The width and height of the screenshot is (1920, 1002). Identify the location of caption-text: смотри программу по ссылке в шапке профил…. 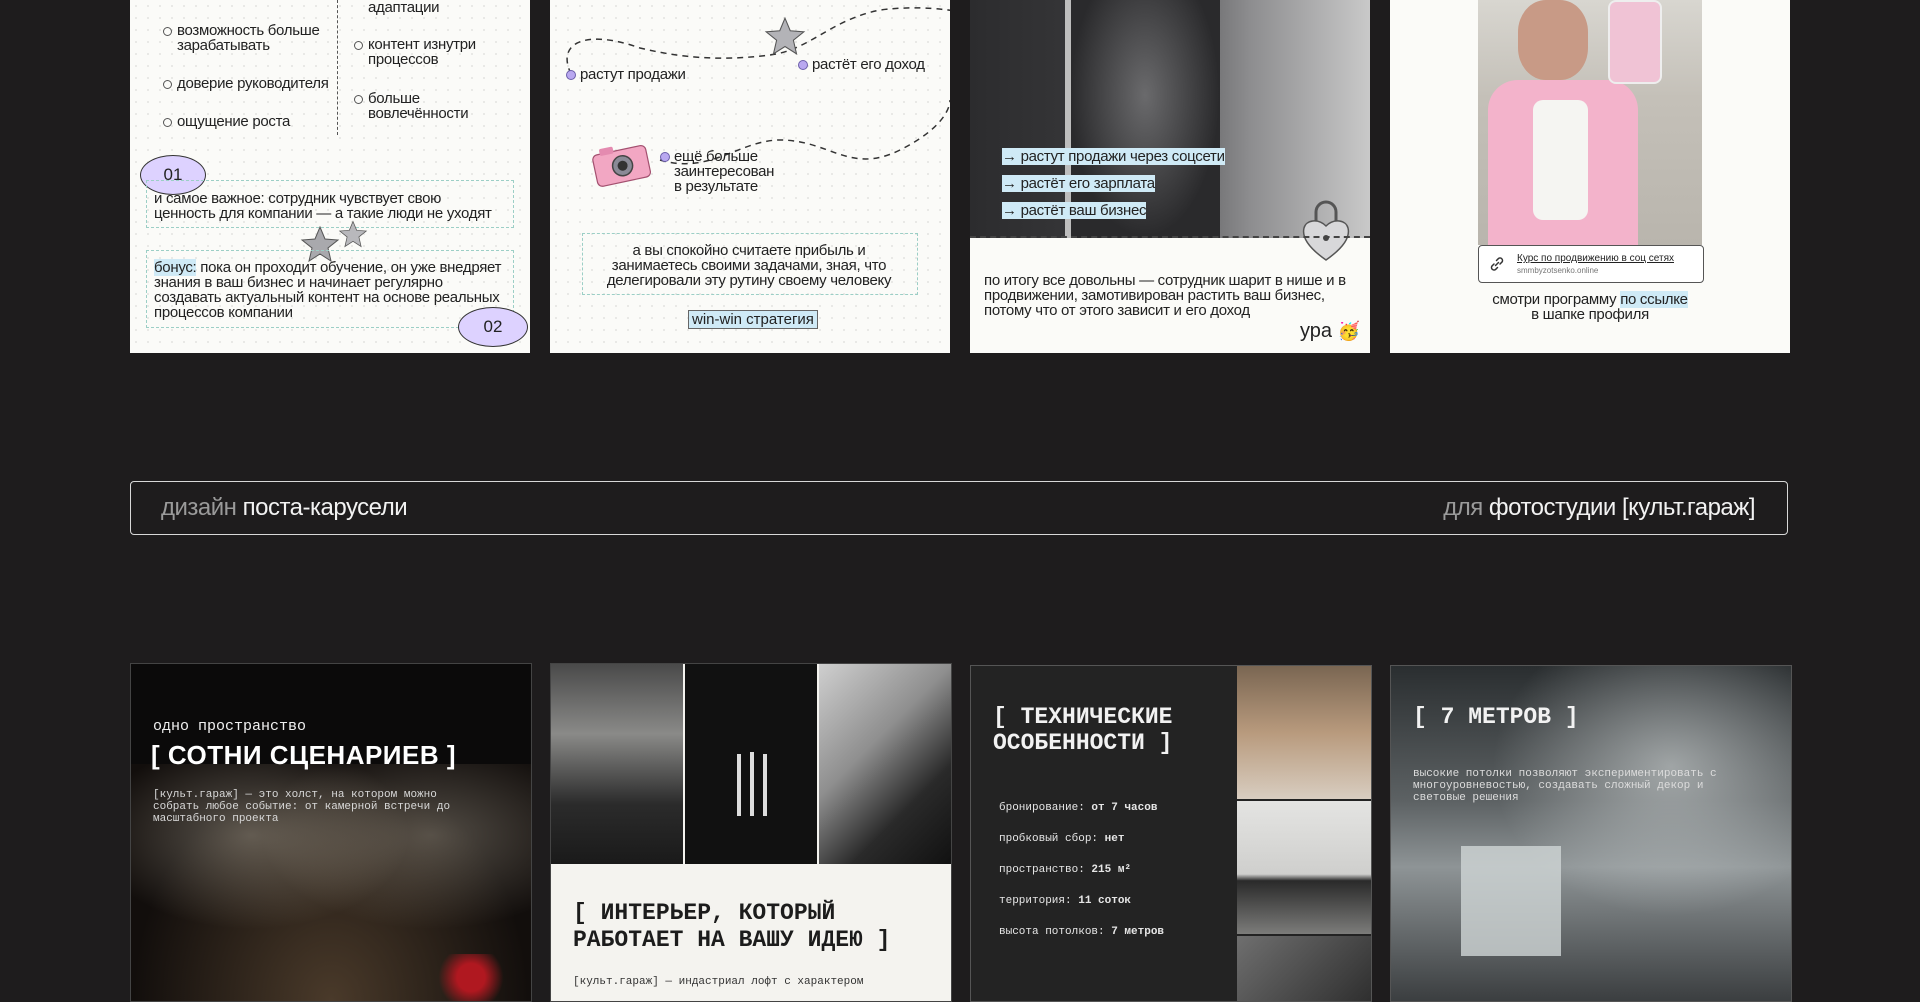
(1590, 307).